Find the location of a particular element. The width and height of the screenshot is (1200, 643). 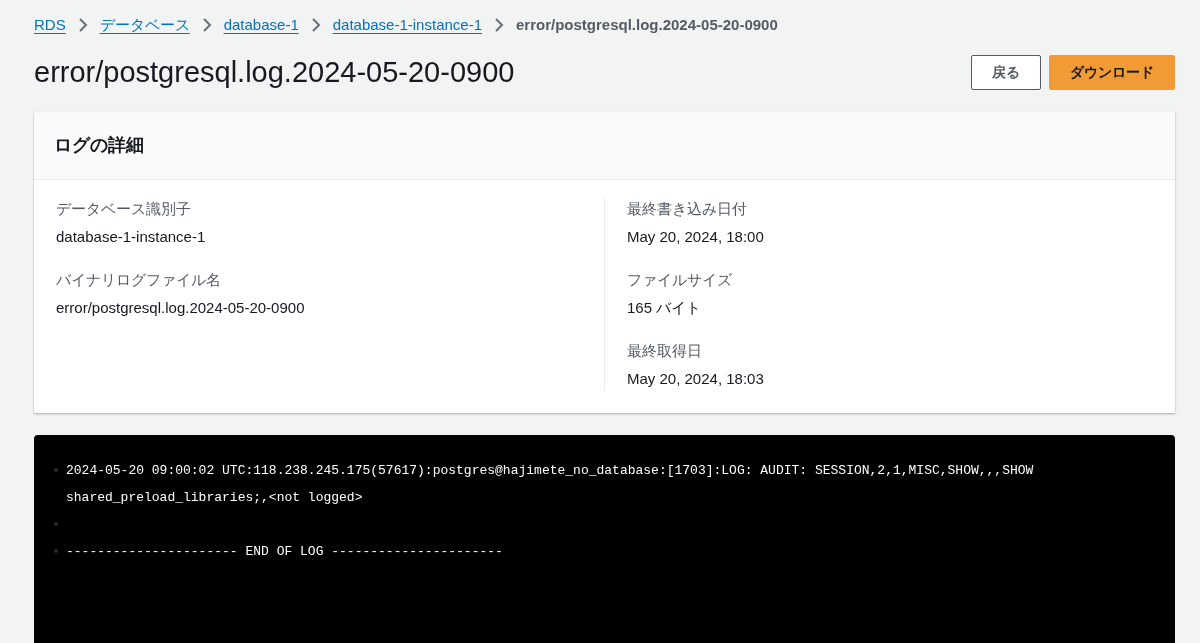

field-value: May 20, 2024, 18:03 is located at coordinates (696, 379).